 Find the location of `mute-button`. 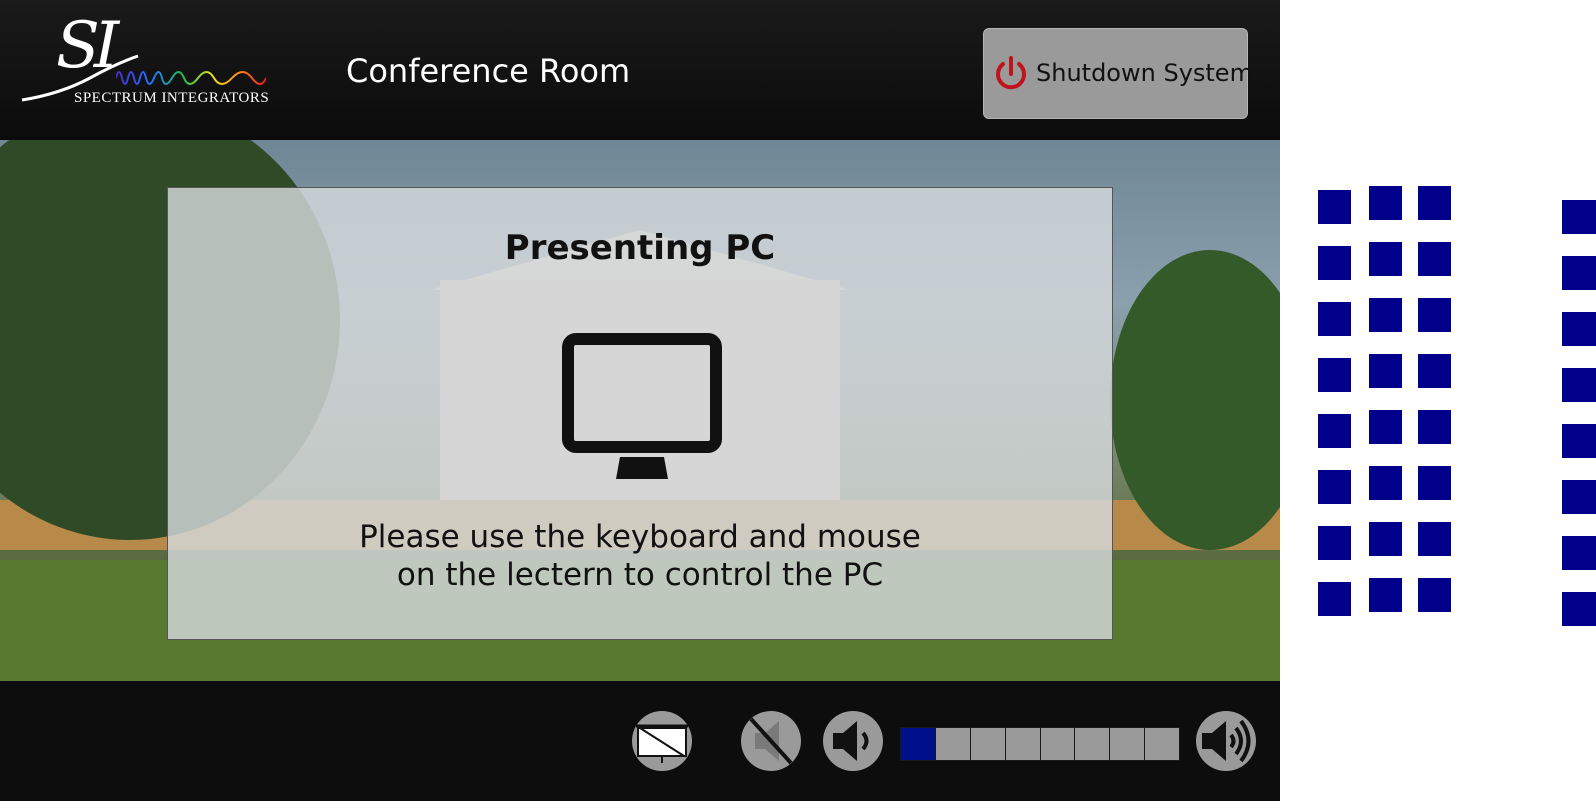

mute-button is located at coordinates (771, 741).